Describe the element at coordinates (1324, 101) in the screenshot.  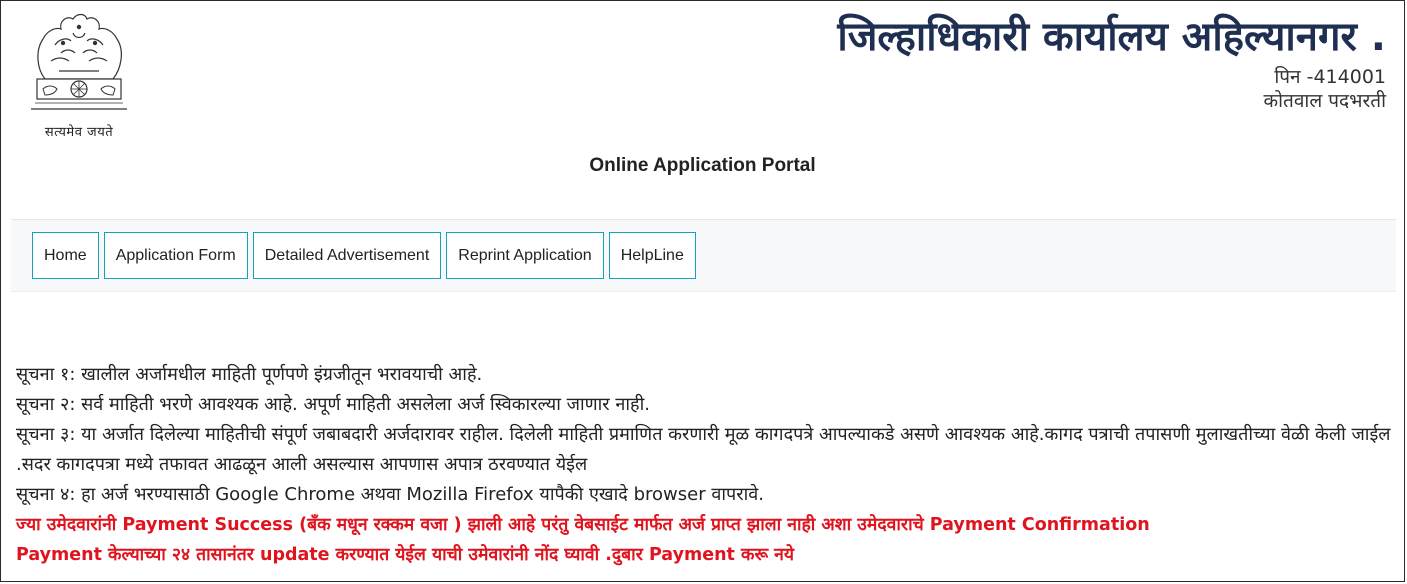
I see `post-name: कोतवाल पदभरती` at that location.